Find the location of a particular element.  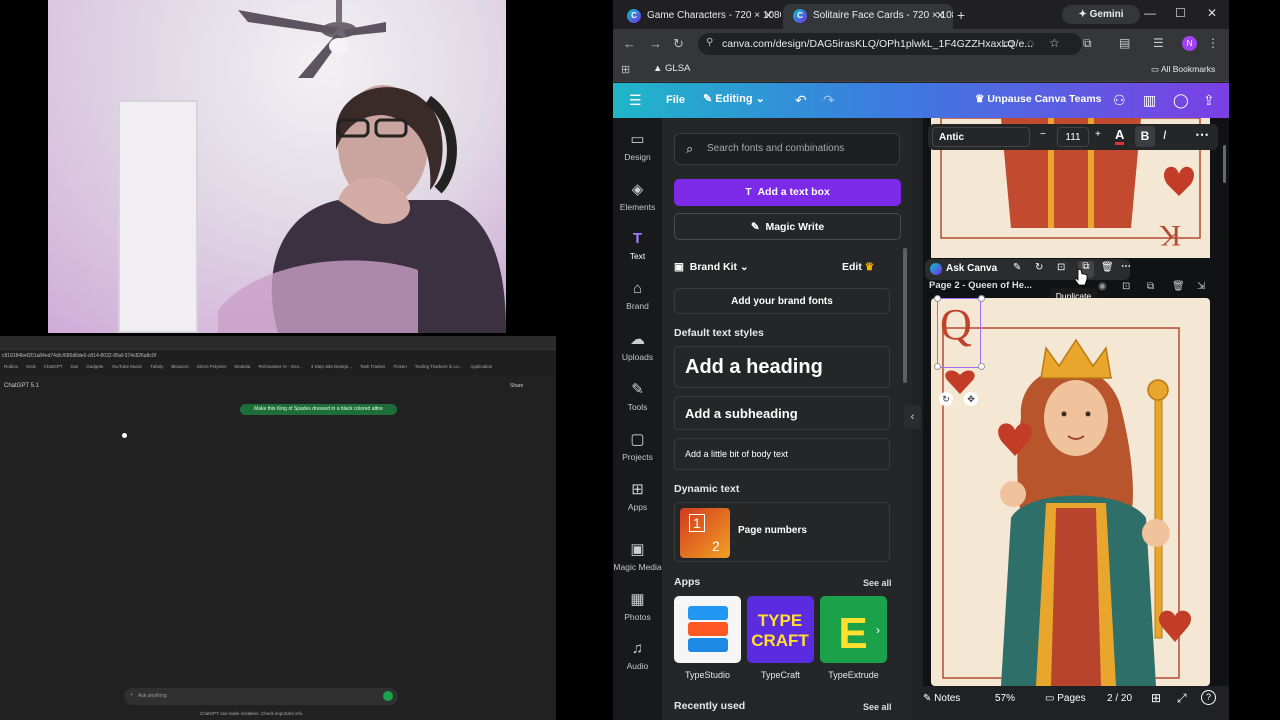

reload-icon: ↻ is located at coordinates (678, 44).